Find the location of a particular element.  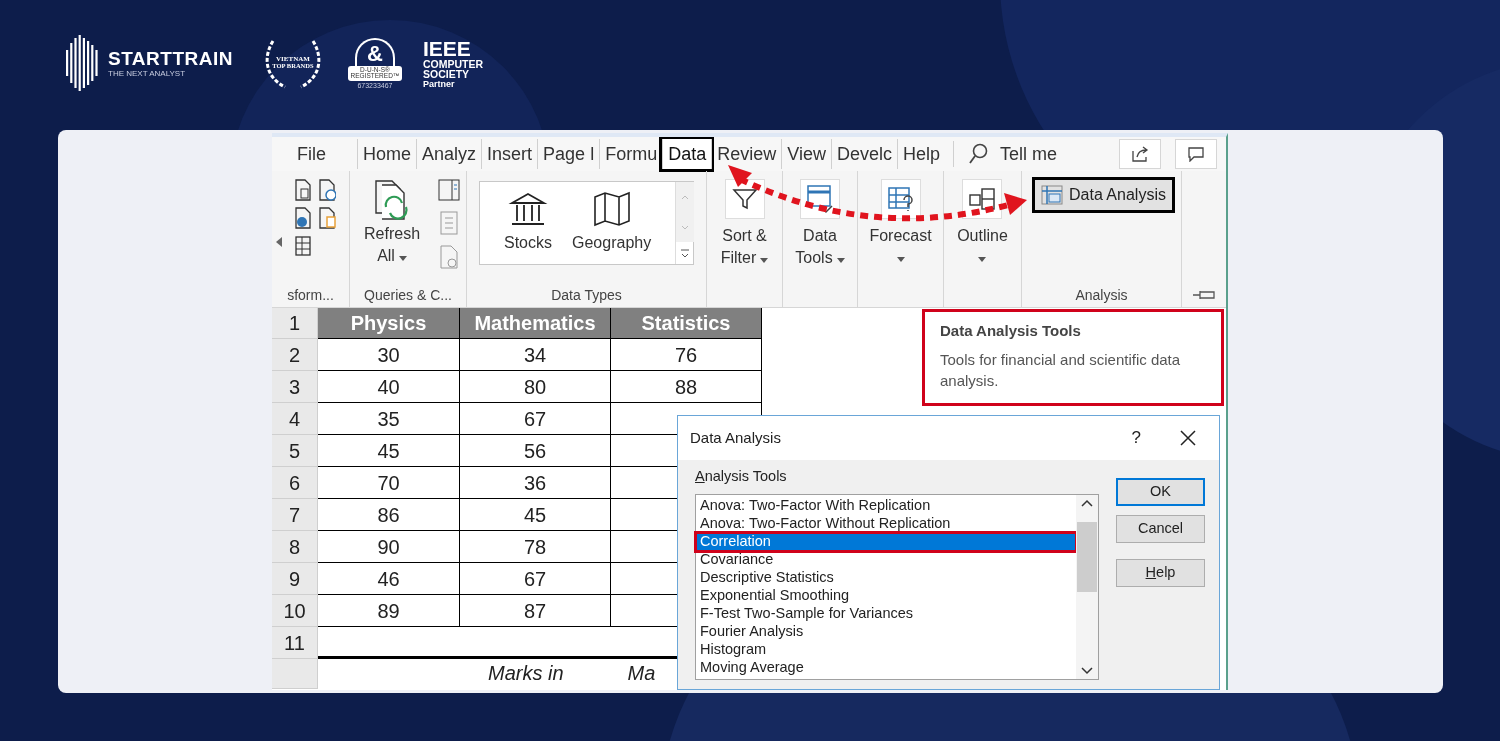

data-analysis-button: Data Analysis is located at coordinates (1103, 195).